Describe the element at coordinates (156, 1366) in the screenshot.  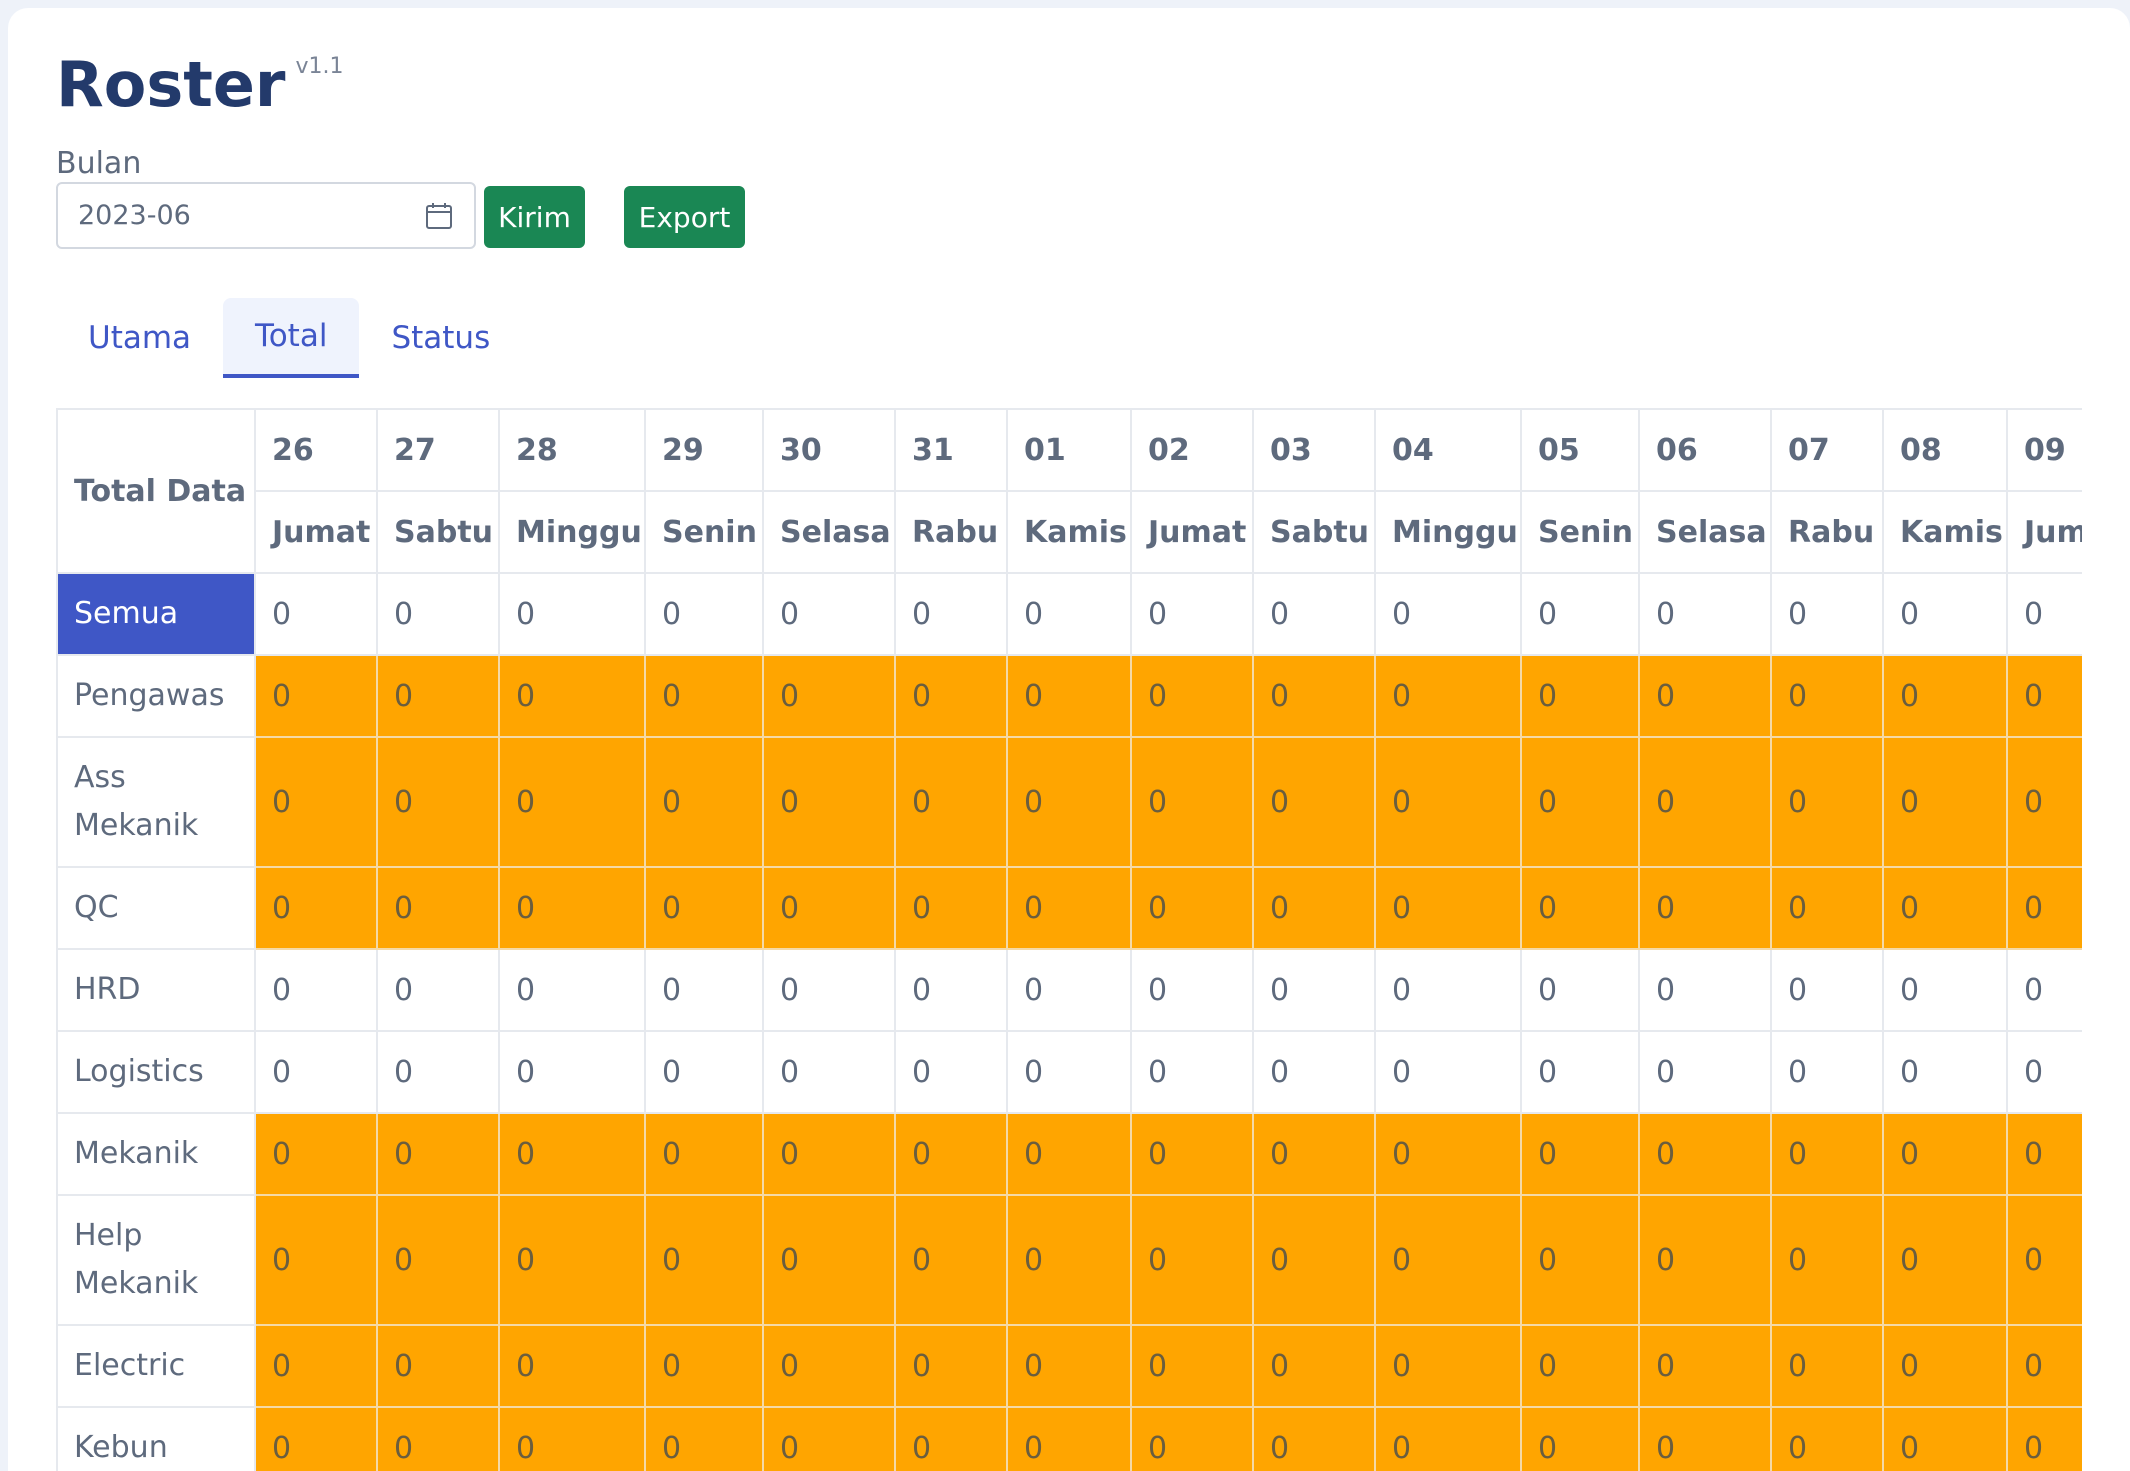
I see `row-label: Electric` at that location.